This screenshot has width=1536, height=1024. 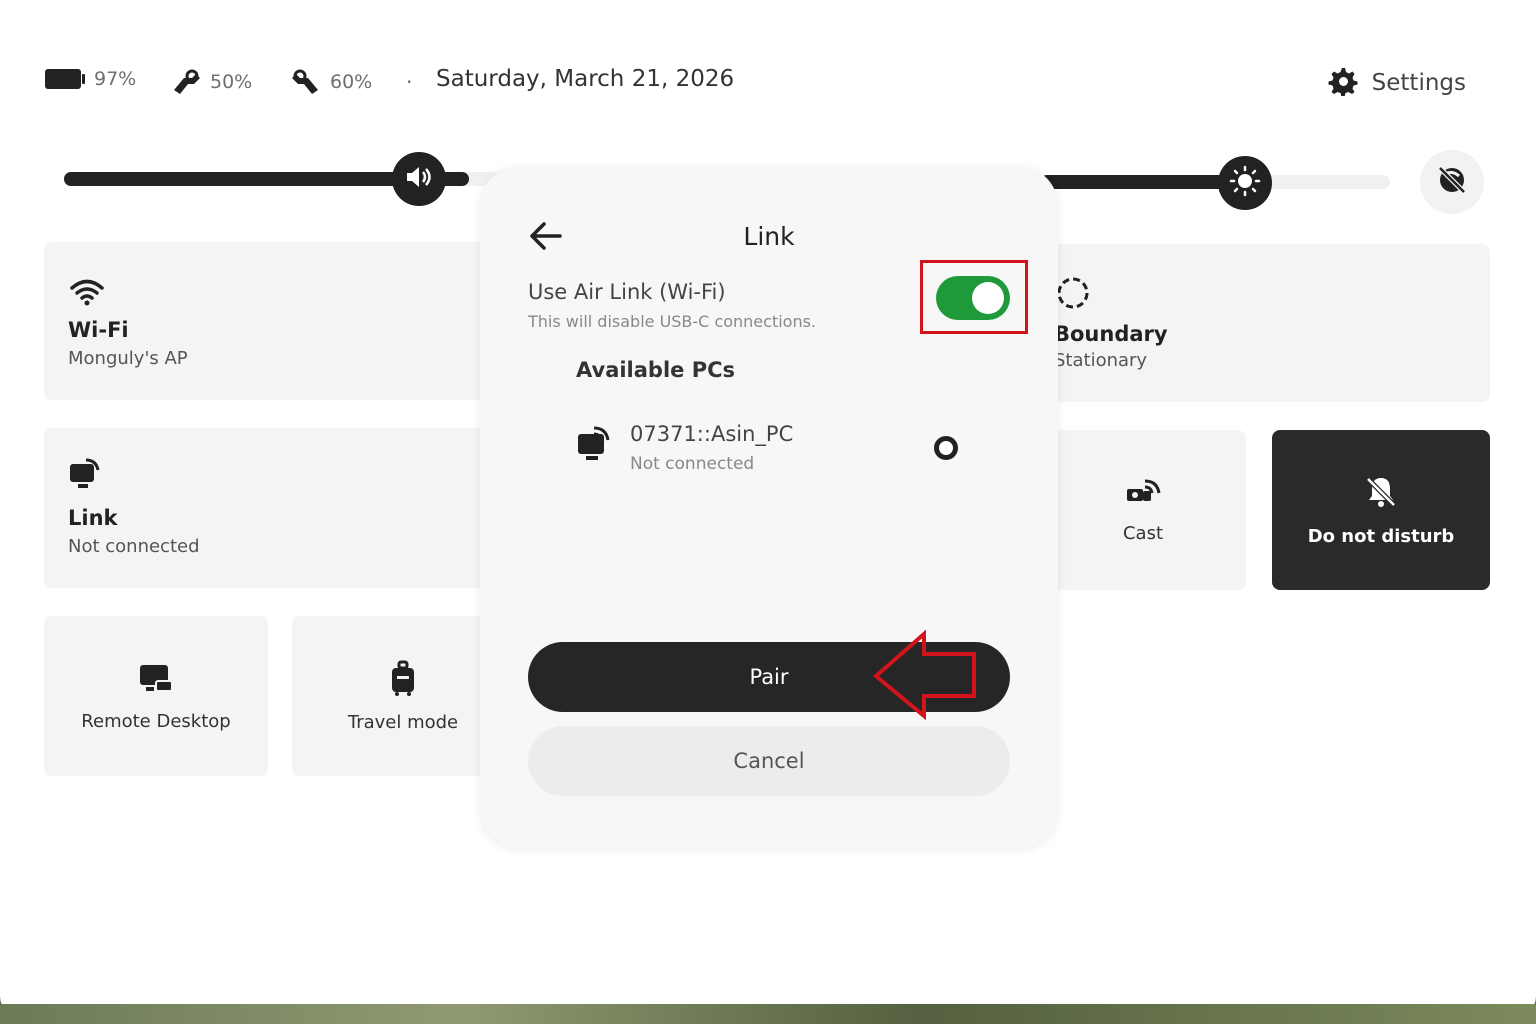 I want to click on passthrough-off-button, so click(x=1452, y=182).